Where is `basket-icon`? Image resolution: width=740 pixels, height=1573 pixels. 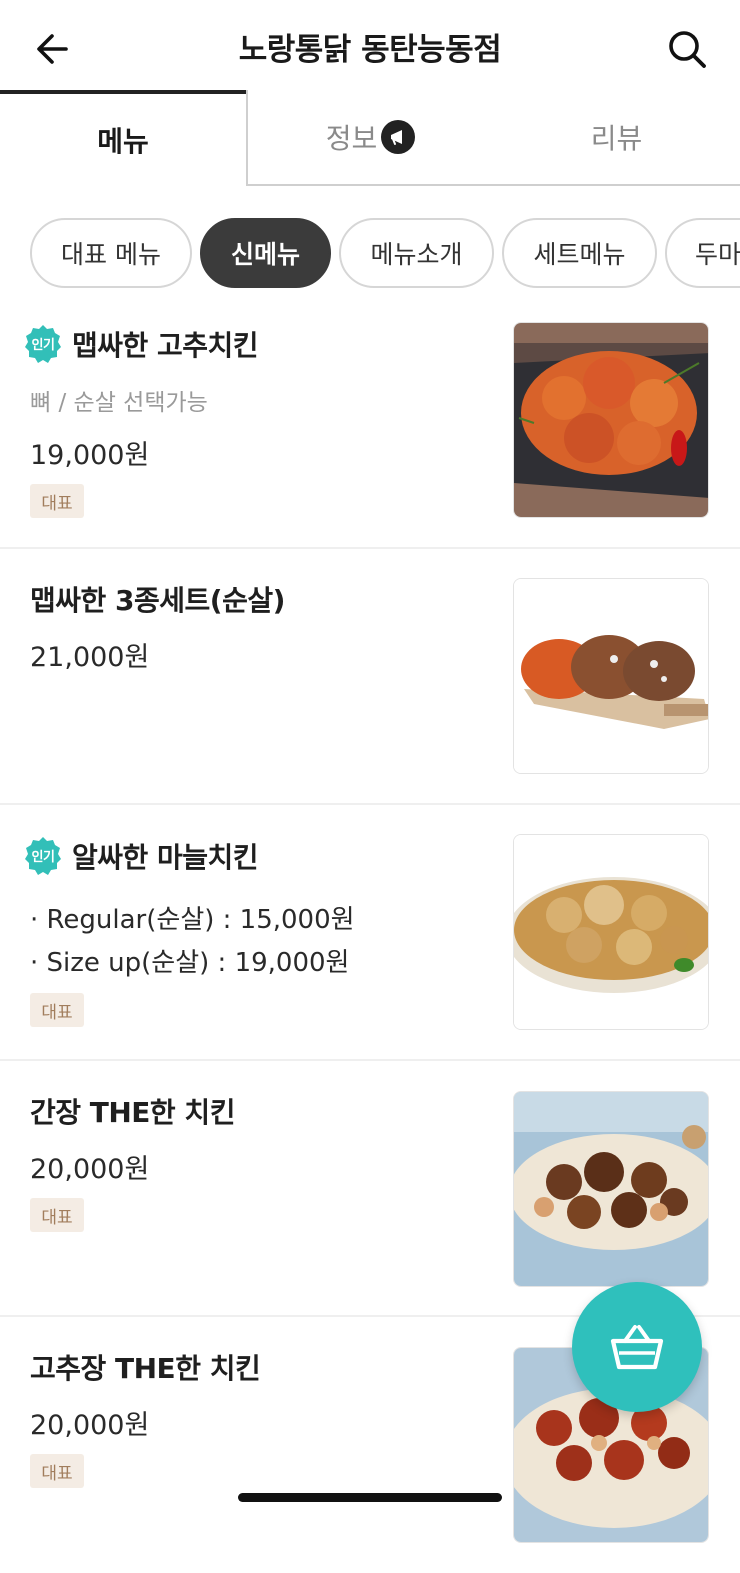
basket-icon is located at coordinates (637, 1347).